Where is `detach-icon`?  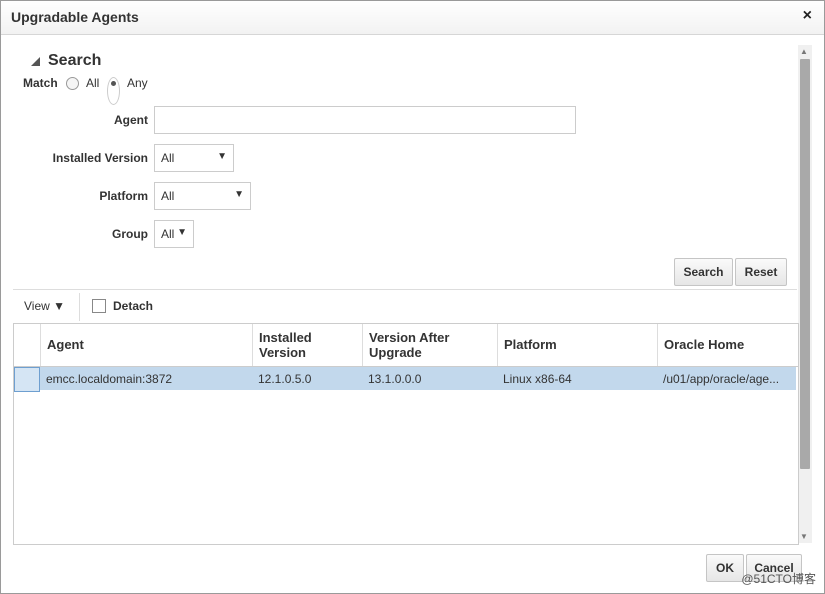 detach-icon is located at coordinates (99, 306).